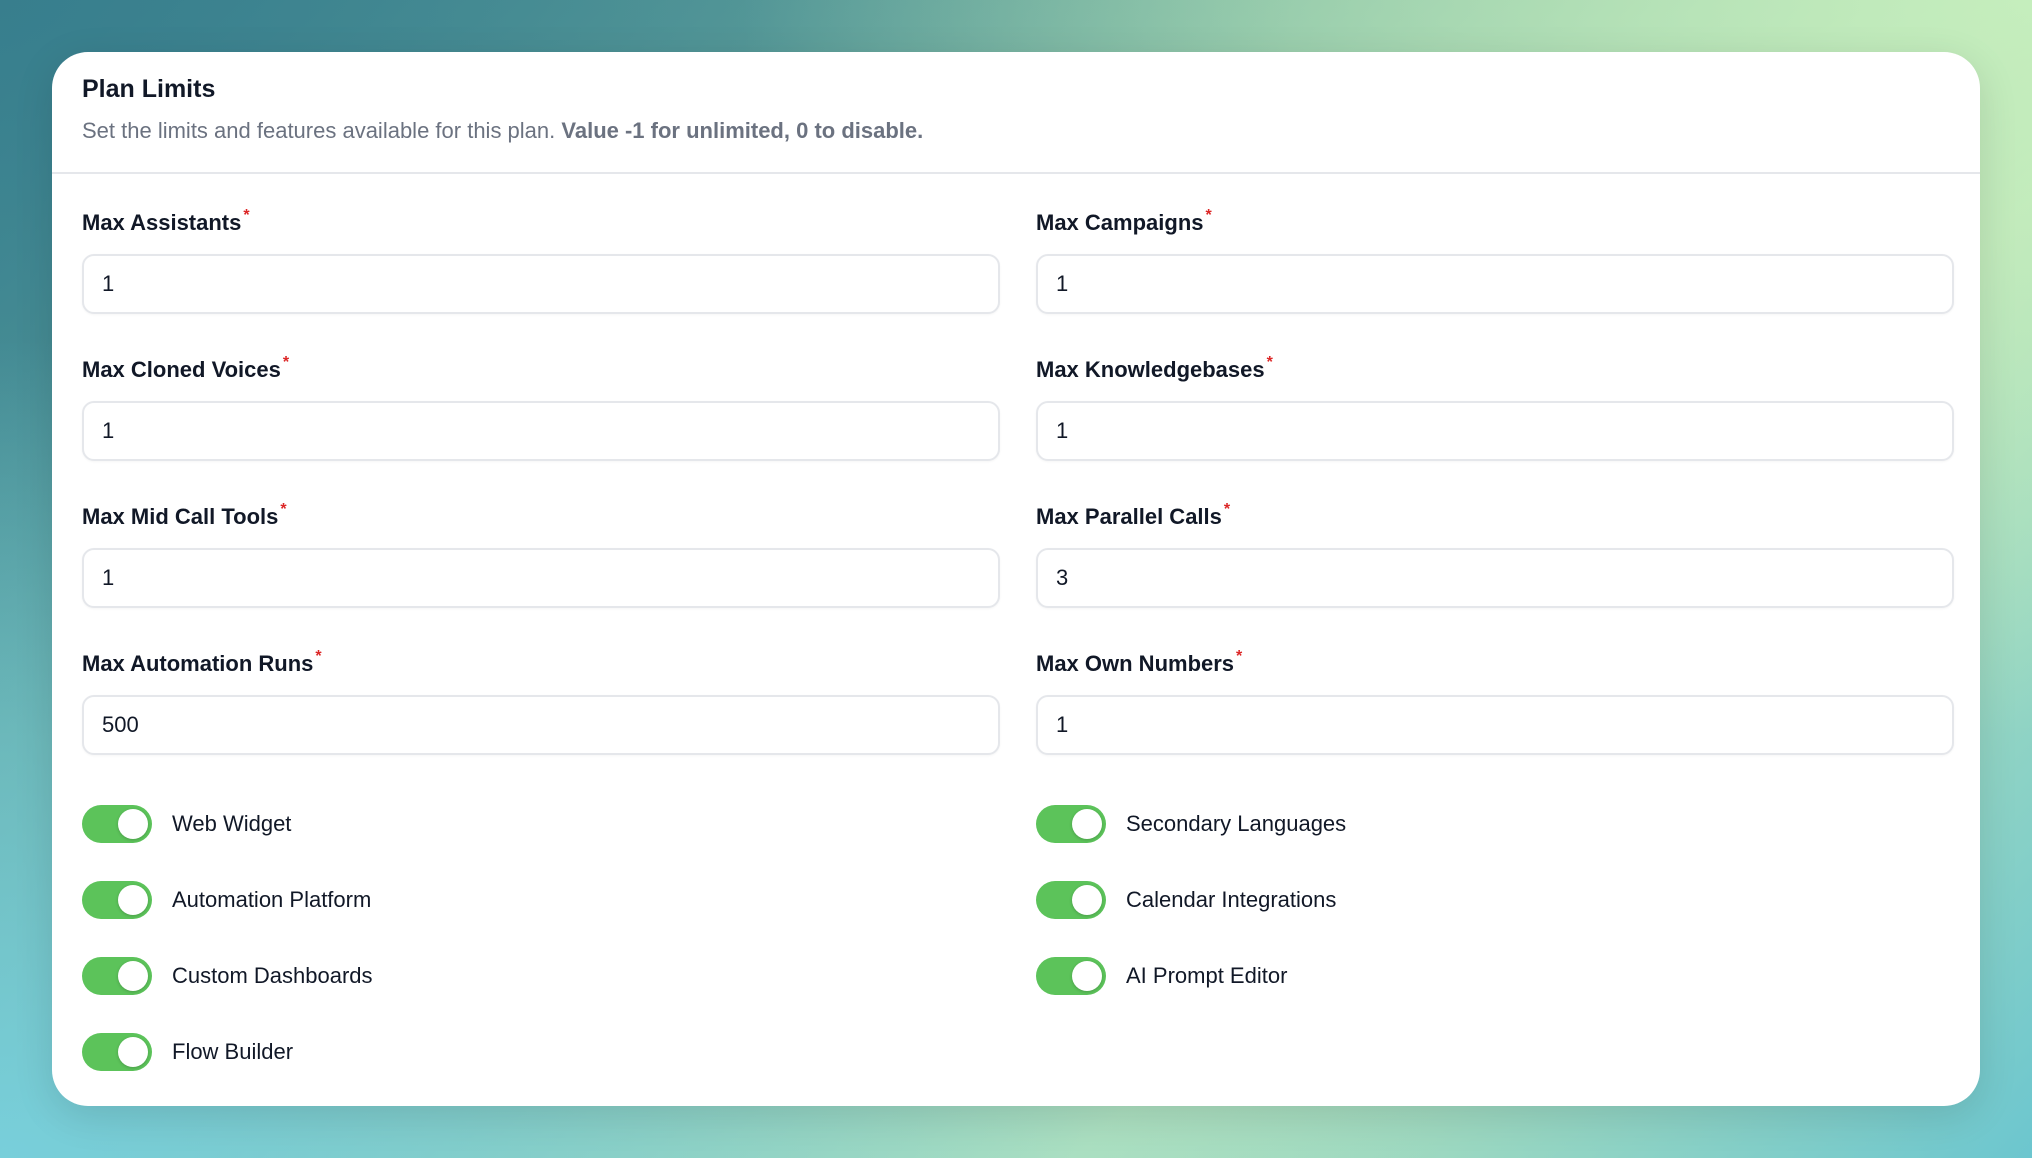 The image size is (2032, 1158). What do you see at coordinates (541, 900) in the screenshot?
I see `toggle-row-automation-platform: Automation Platform` at bounding box center [541, 900].